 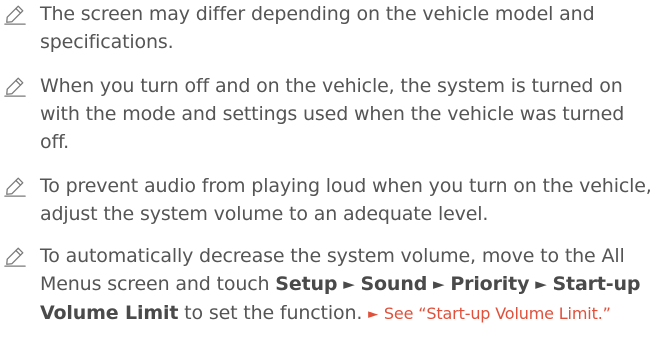 What do you see at coordinates (497, 313) in the screenshot?
I see `reference-link: See “Start-up Volume Limit.”` at bounding box center [497, 313].